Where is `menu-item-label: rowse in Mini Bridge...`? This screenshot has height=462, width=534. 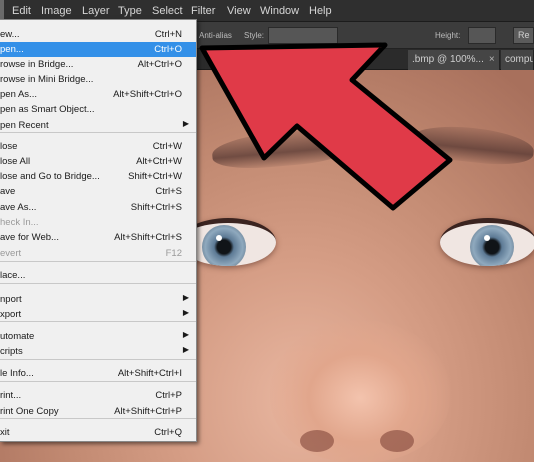 menu-item-label: rowse in Mini Bridge... is located at coordinates (47, 79).